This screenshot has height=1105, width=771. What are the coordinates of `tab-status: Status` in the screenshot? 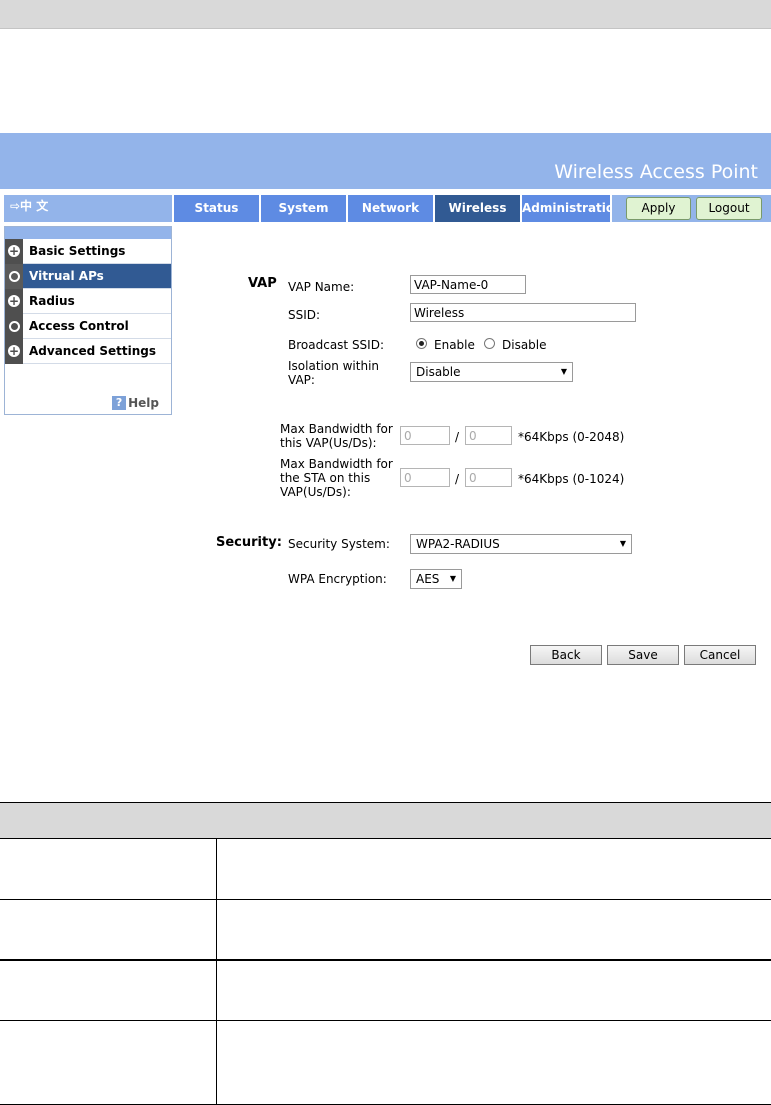 It's located at (216, 208).